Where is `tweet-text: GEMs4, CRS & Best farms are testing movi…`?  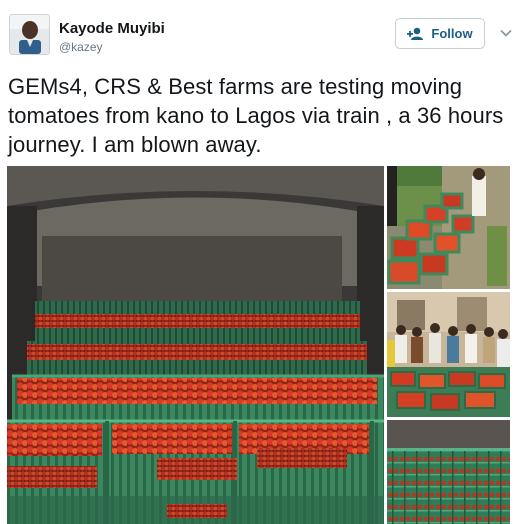
tweet-text: GEMs4, CRS & Best farms are testing movi… is located at coordinates (256, 115).